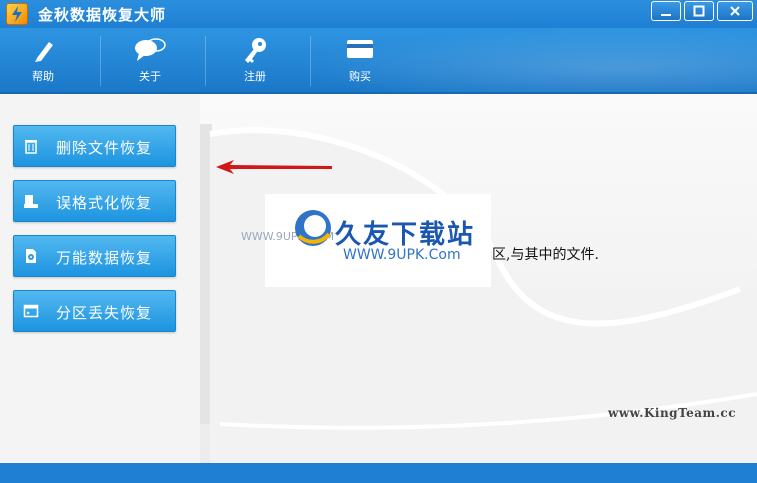 This screenshot has height=483, width=757. I want to click on about-button: 关于, so click(150, 60).